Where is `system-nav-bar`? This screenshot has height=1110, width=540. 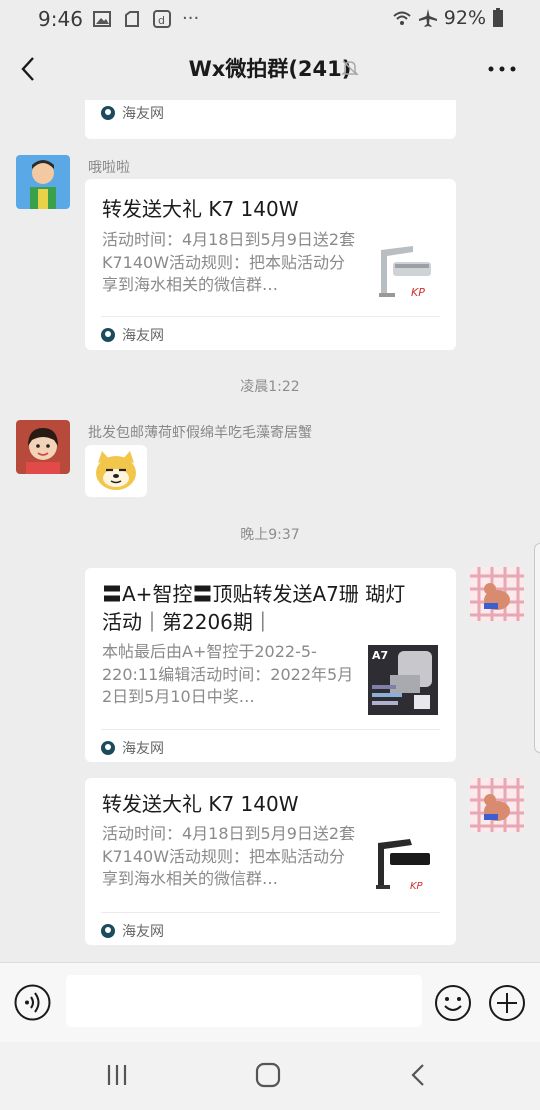 system-nav-bar is located at coordinates (270, 1076).